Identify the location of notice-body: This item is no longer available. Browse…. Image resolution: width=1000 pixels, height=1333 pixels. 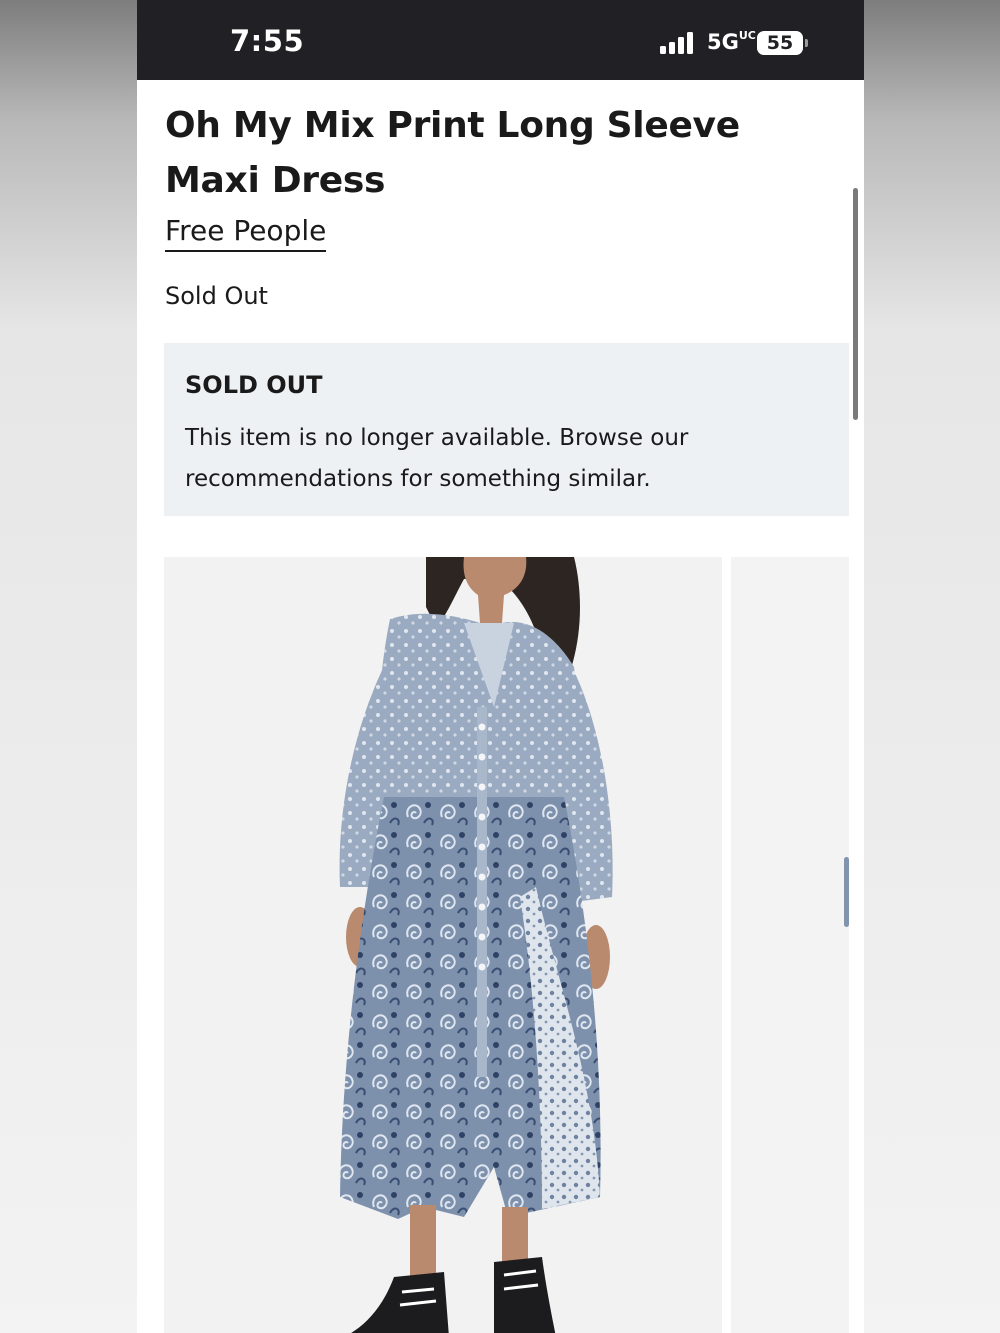
(437, 458).